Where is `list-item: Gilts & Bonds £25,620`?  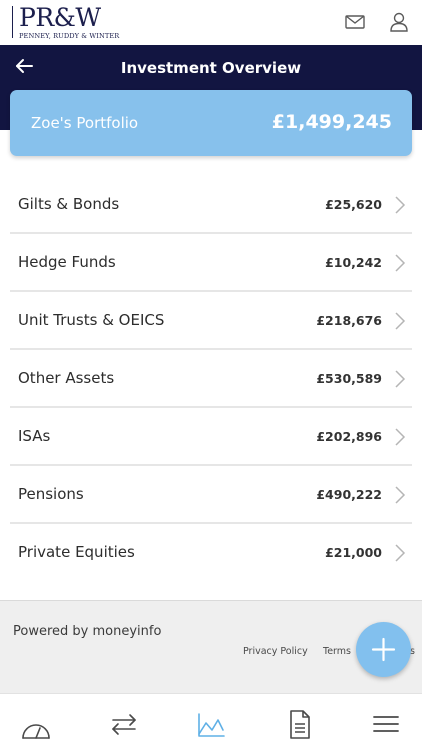 list-item: Gilts & Bonds £25,620 is located at coordinates (211, 205).